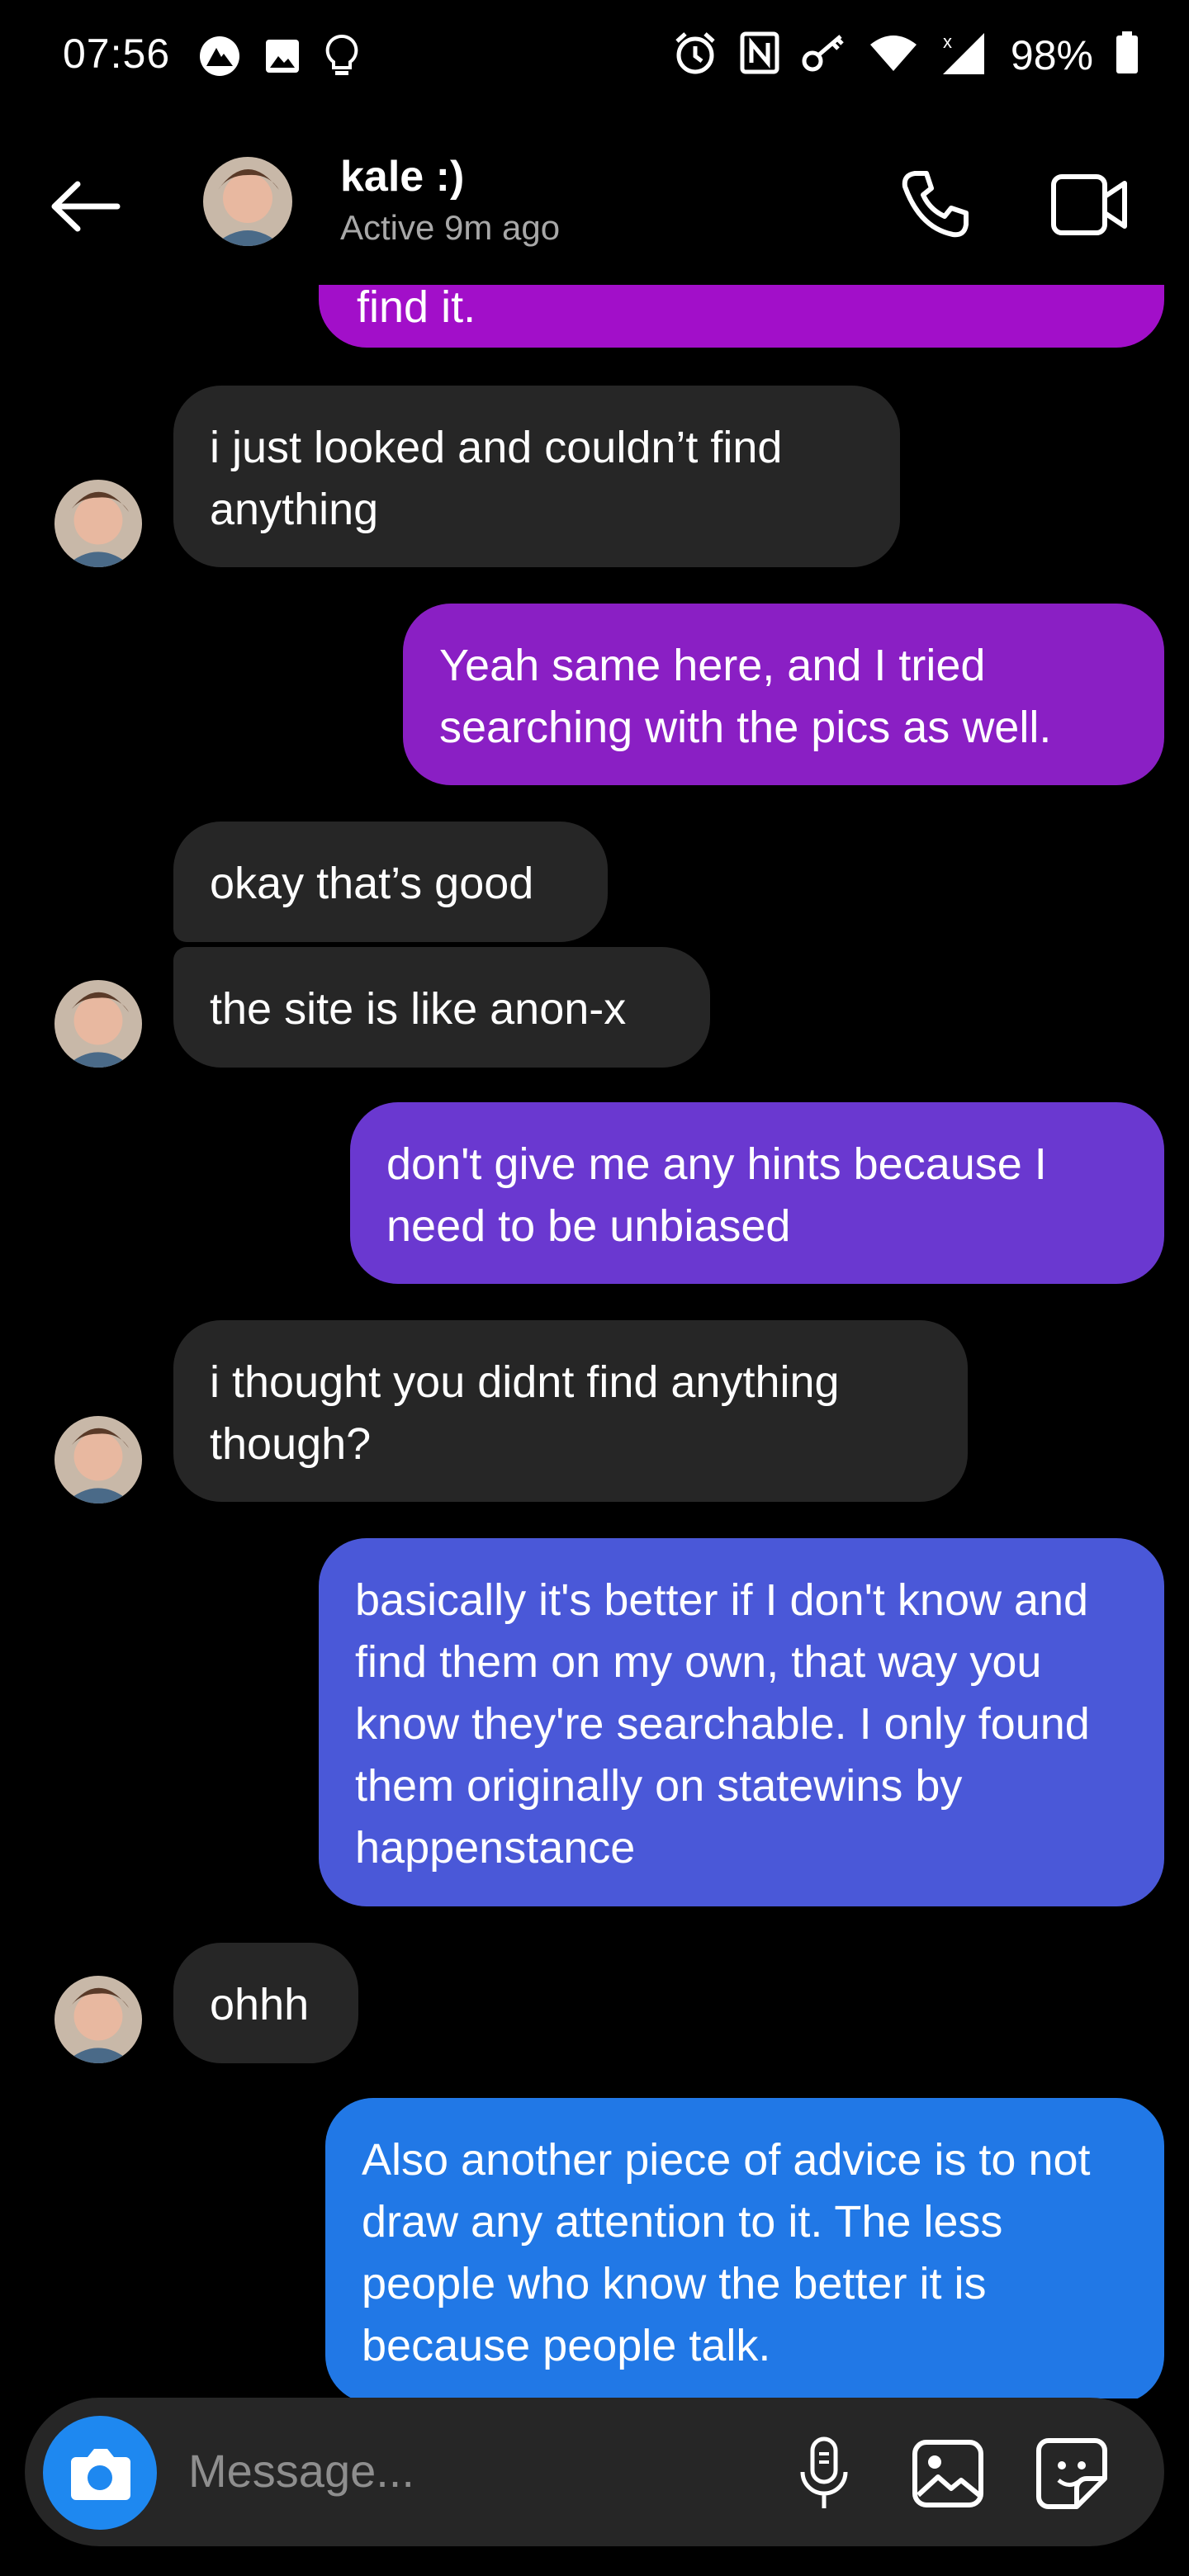 The width and height of the screenshot is (1189, 2576). I want to click on camera-icon, so click(100, 2474).